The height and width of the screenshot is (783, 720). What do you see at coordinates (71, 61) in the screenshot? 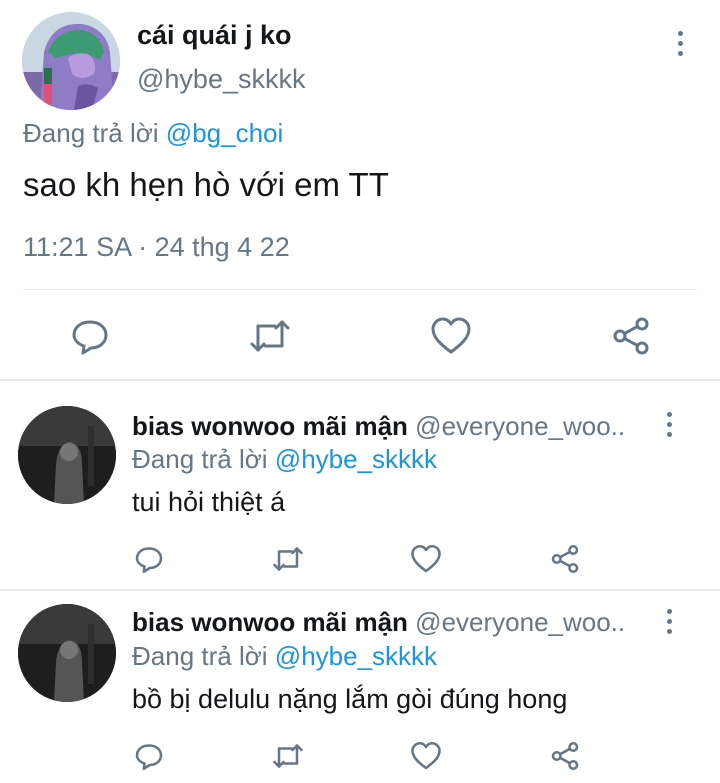
I see `main-avatar` at bounding box center [71, 61].